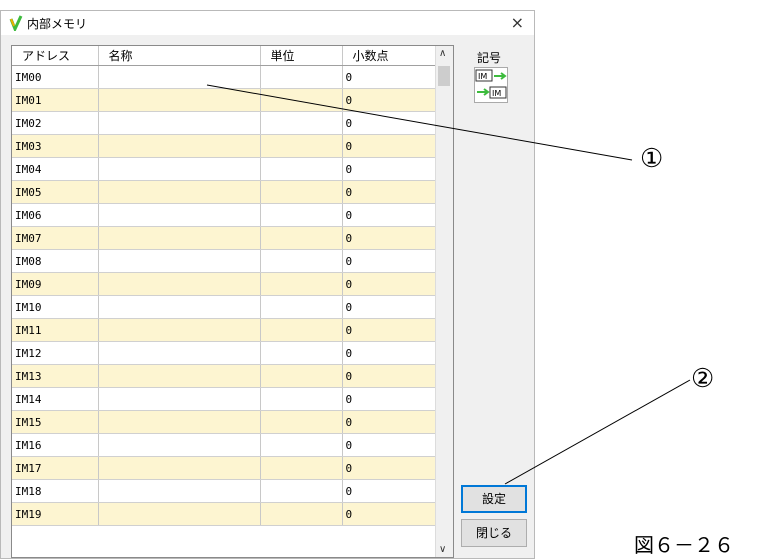 The width and height of the screenshot is (768, 559). Describe the element at coordinates (652, 159) in the screenshot. I see `callout-one: ①` at that location.